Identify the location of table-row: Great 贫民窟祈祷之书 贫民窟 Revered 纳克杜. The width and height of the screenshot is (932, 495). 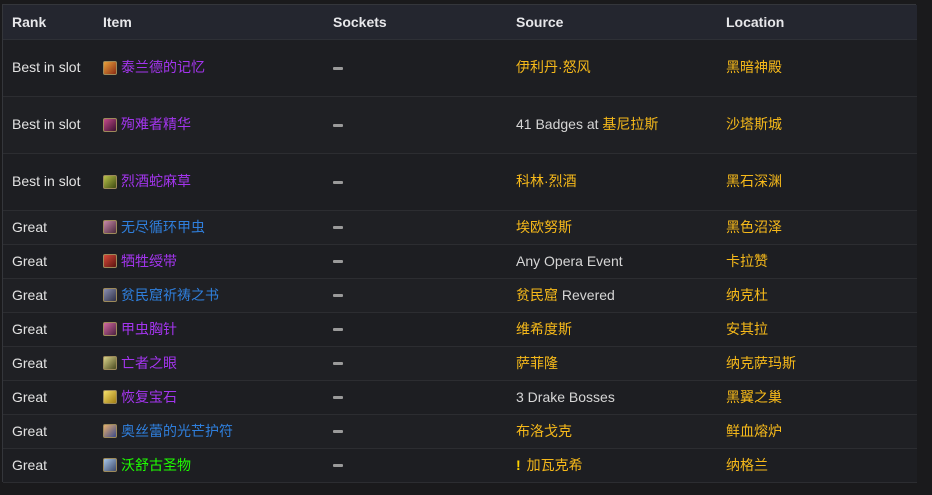
(460, 295).